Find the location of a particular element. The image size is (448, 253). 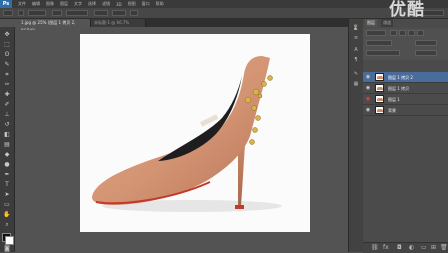

tab-document-2: 未标题-1 @ 66.7% is located at coordinates (118, 23).